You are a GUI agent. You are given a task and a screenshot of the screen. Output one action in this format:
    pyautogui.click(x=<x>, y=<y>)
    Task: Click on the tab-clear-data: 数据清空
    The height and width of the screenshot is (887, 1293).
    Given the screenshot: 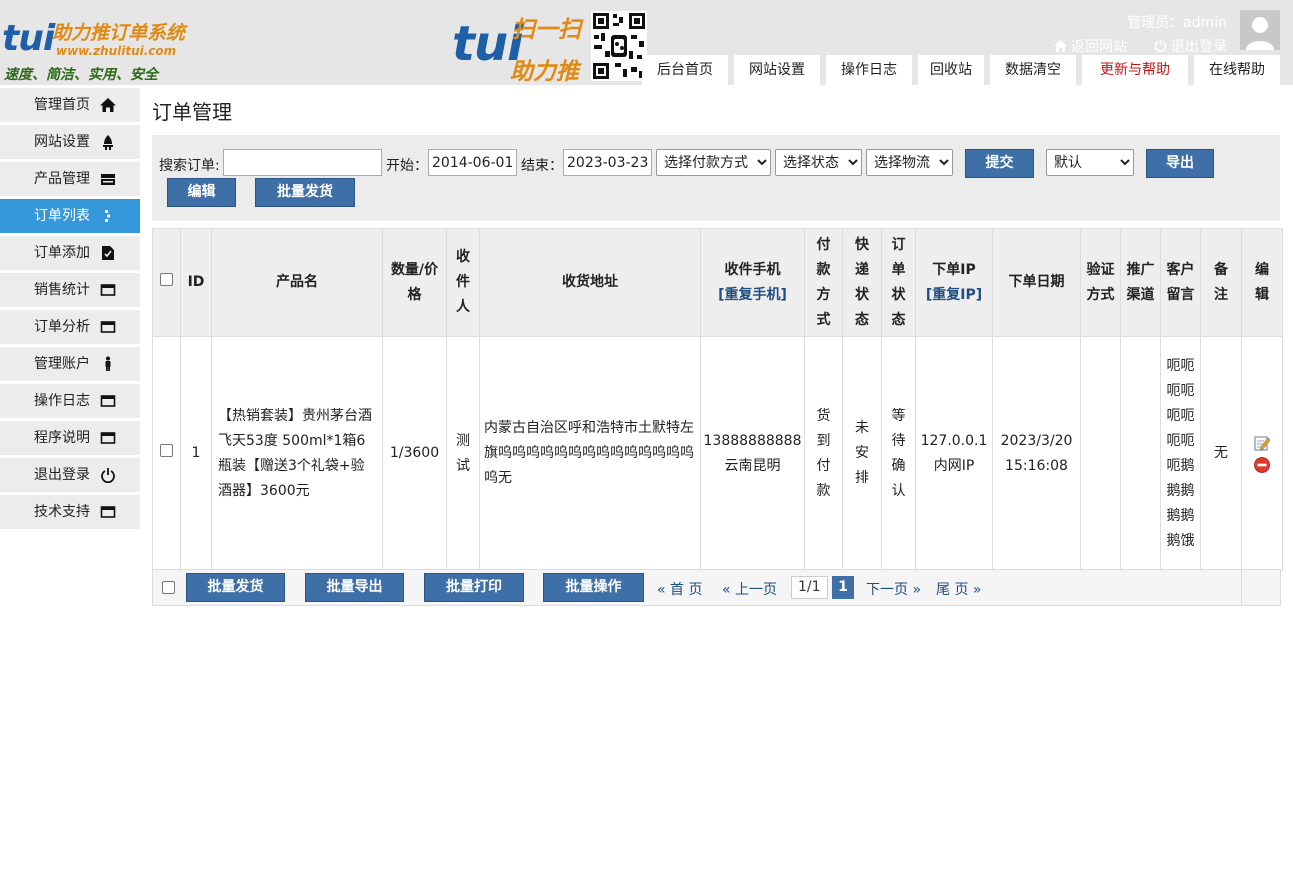 What is the action you would take?
    pyautogui.click(x=1033, y=70)
    